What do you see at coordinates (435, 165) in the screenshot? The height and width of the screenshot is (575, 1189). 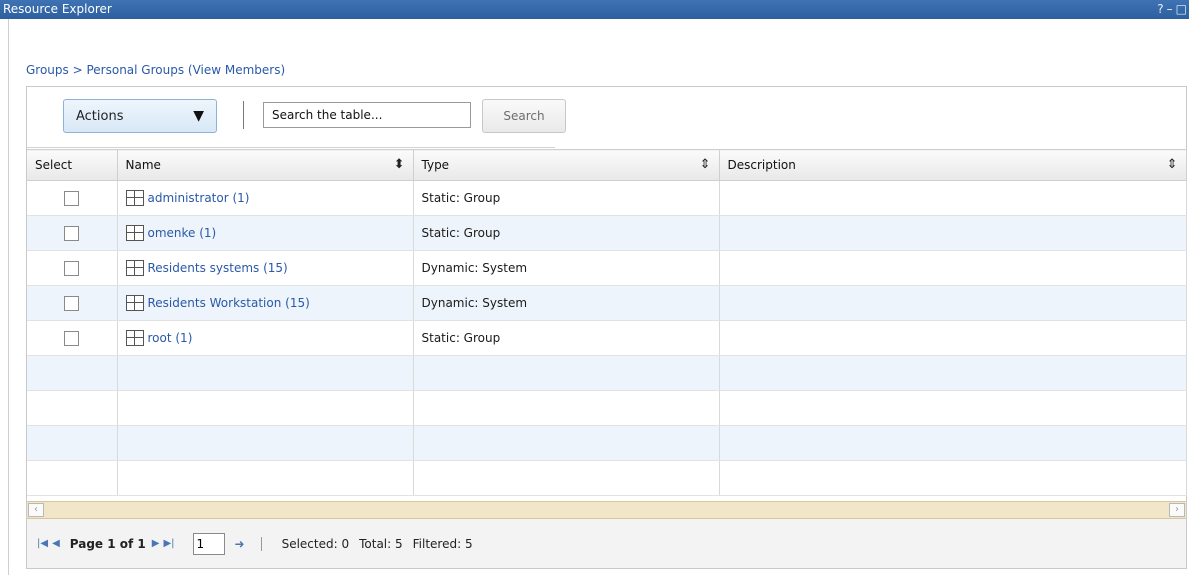 I see `column-label: Type` at bounding box center [435, 165].